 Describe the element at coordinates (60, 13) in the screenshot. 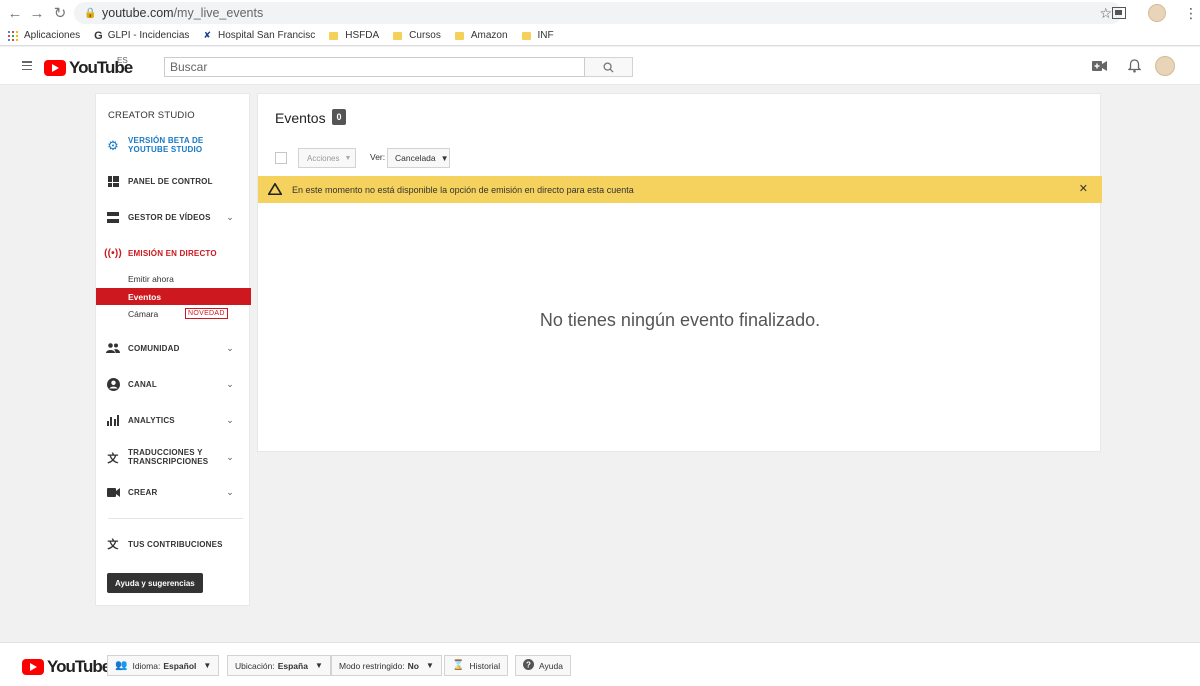

I see `reload-icon: ↻` at that location.